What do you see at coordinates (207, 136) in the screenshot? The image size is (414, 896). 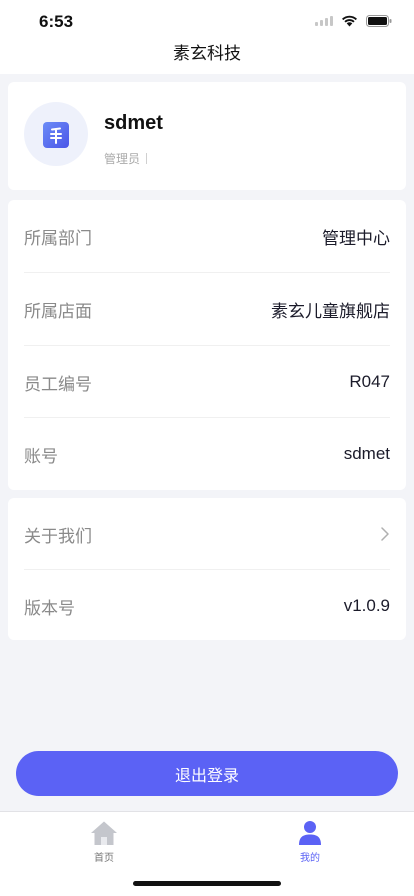 I see `profile-card: sdmet 管理员` at bounding box center [207, 136].